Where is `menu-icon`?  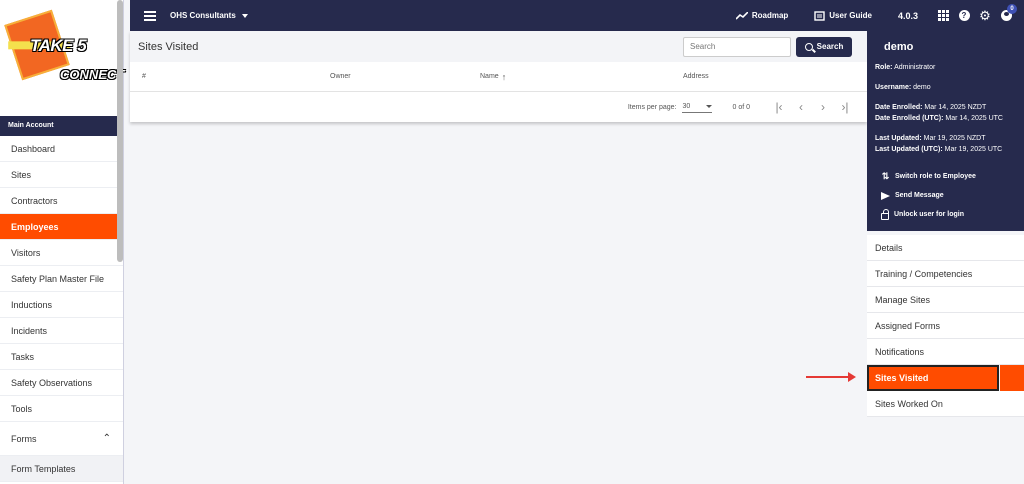 menu-icon is located at coordinates (150, 15).